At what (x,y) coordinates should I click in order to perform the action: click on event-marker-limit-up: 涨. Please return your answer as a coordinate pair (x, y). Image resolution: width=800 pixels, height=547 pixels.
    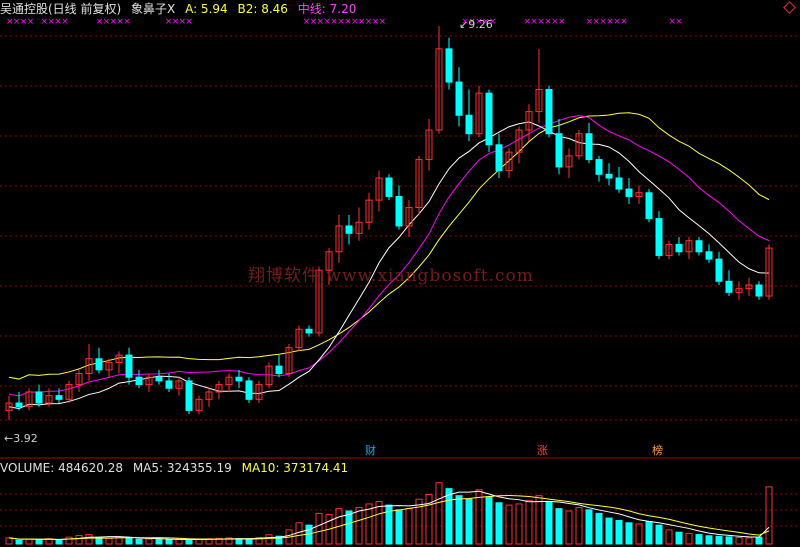
    Looking at the image, I should click on (542, 451).